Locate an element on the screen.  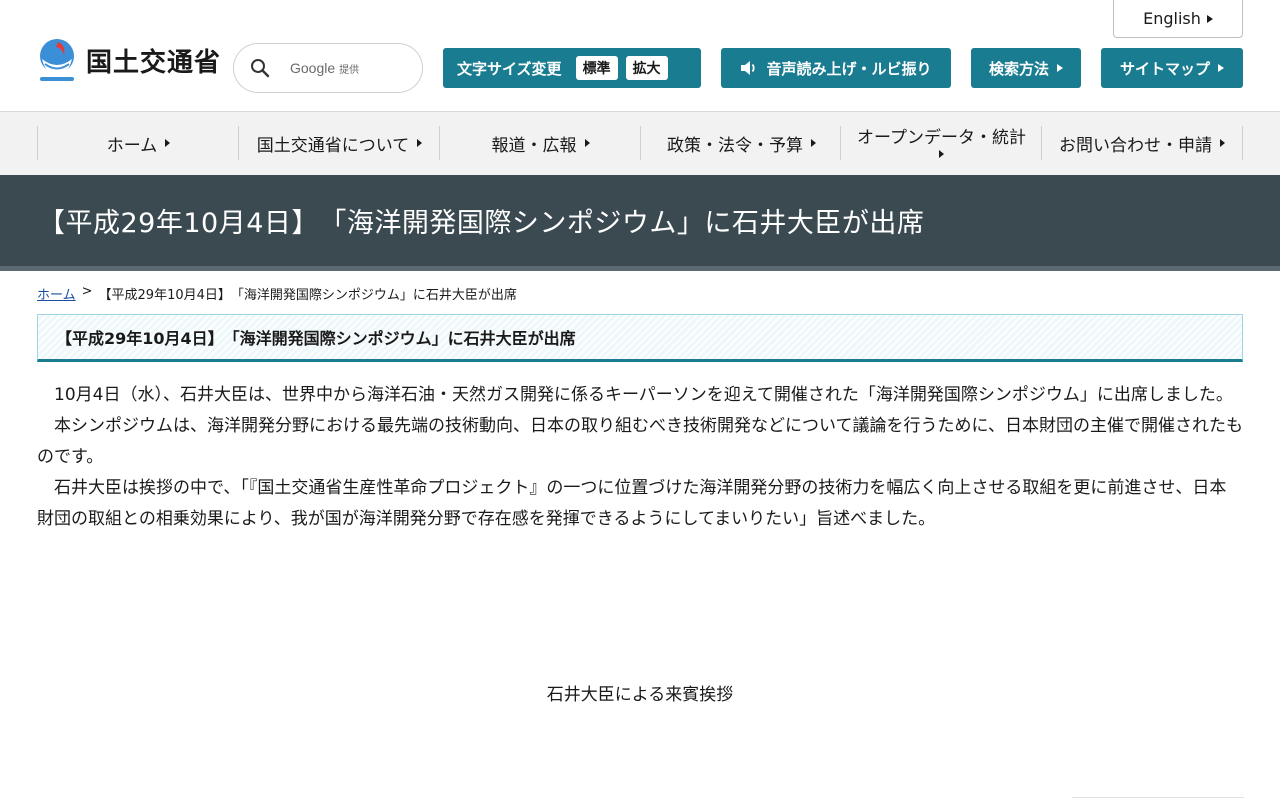
nav-item-open-data: オープンデータ・統計 is located at coordinates (941, 143).